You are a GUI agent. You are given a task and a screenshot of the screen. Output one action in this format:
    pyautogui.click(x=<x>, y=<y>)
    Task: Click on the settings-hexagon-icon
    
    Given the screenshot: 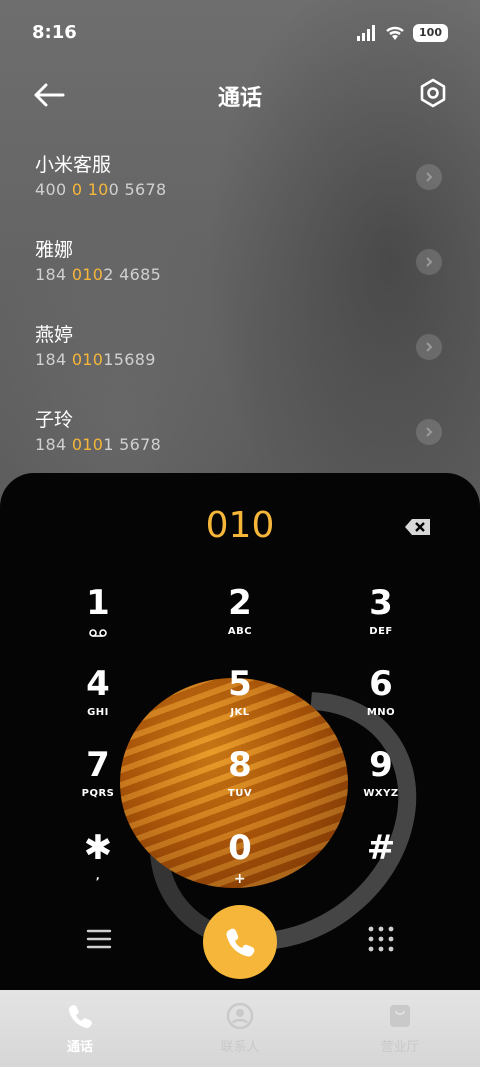 What is the action you would take?
    pyautogui.click(x=433, y=93)
    